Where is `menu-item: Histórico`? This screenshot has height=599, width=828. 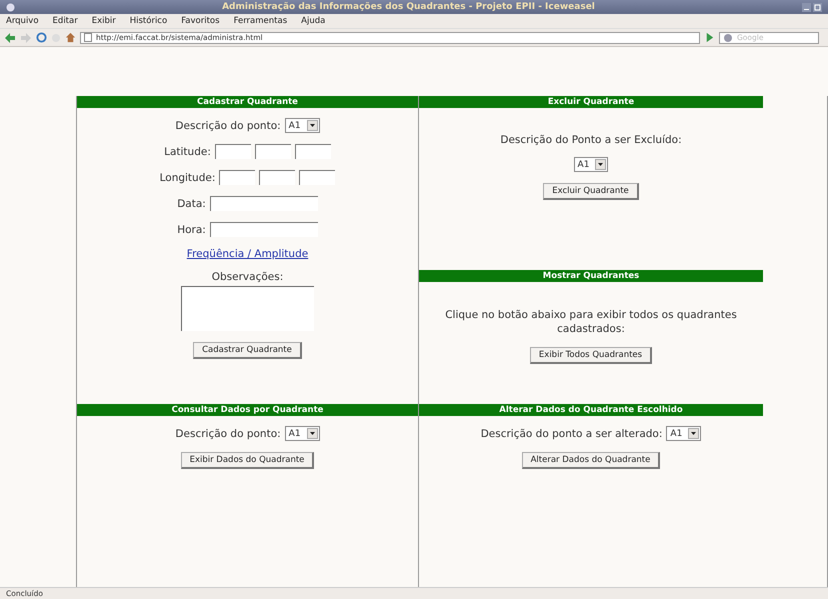
menu-item: Histórico is located at coordinates (149, 21).